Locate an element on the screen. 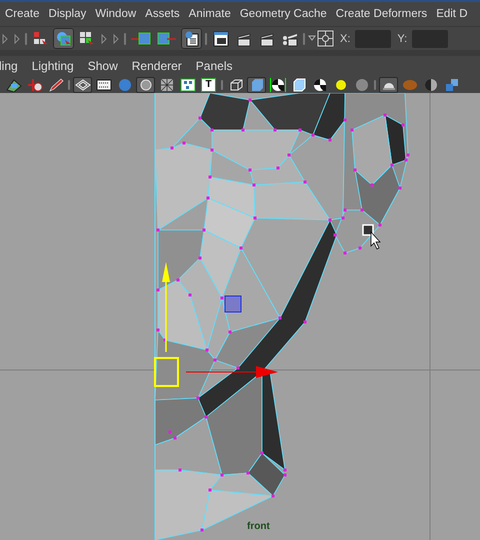 Image resolution: width=480 pixels, height=540 pixels. camera-icon is located at coordinates (14, 85).